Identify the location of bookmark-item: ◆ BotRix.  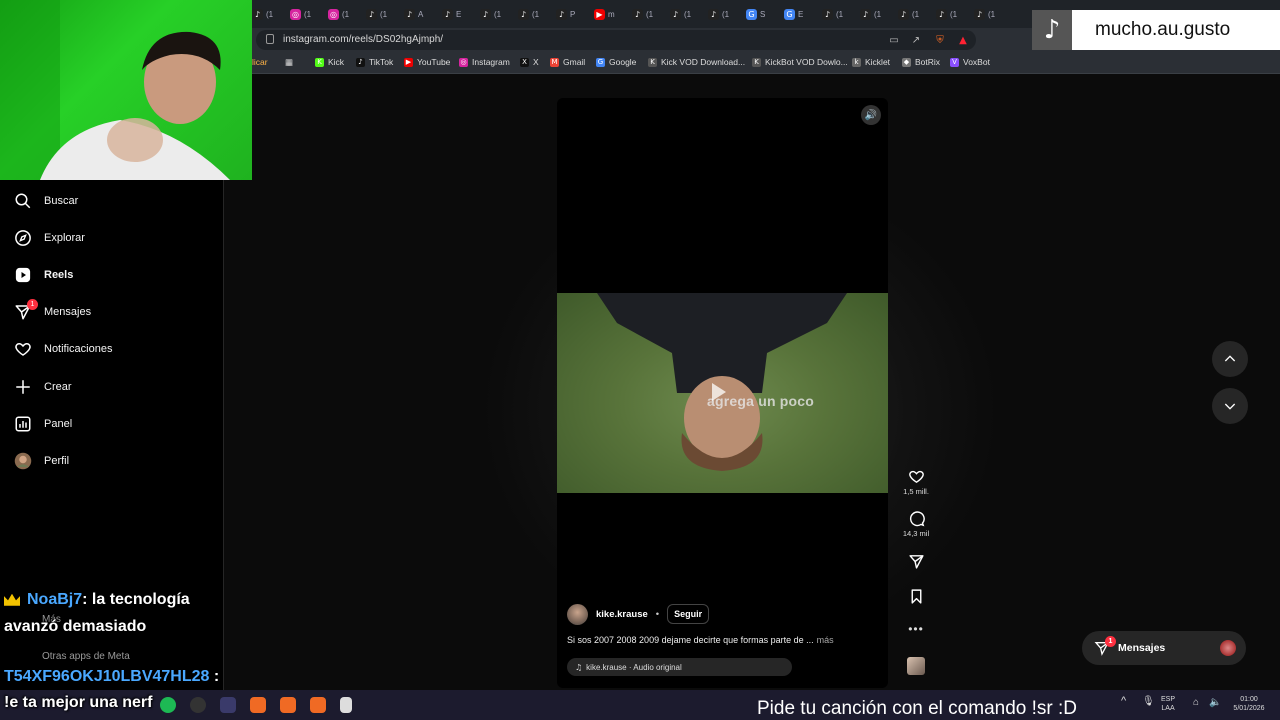
(921, 62).